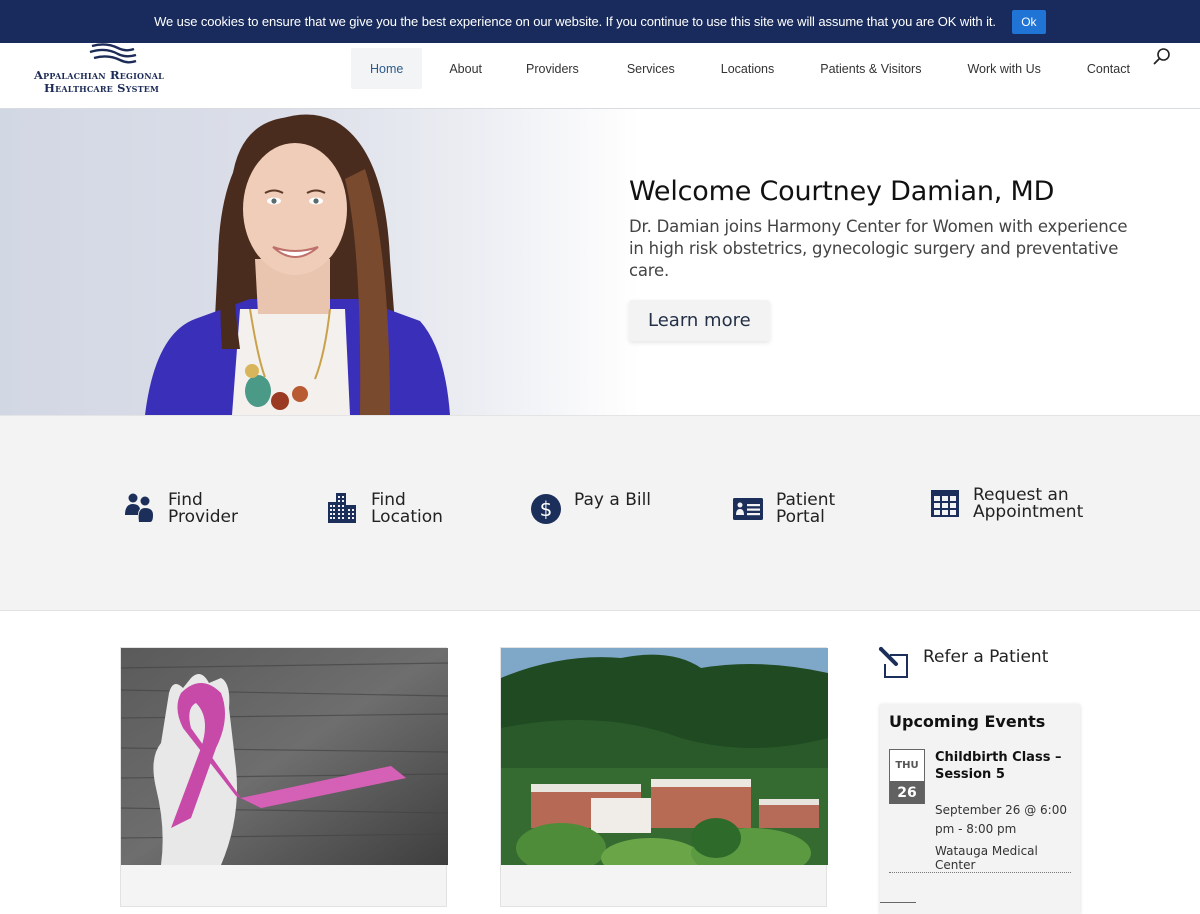 The width and height of the screenshot is (1200, 914). What do you see at coordinates (907, 792) in the screenshot?
I see `event-day-number: 26` at bounding box center [907, 792].